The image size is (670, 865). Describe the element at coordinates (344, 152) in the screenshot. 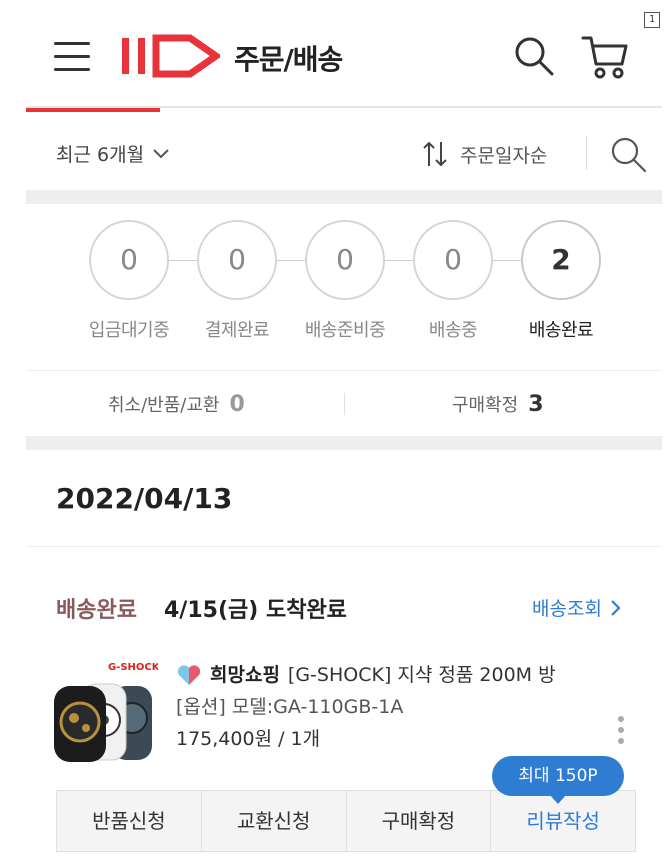

I see `filter-bar: 최근 6개월 주문일자순` at that location.